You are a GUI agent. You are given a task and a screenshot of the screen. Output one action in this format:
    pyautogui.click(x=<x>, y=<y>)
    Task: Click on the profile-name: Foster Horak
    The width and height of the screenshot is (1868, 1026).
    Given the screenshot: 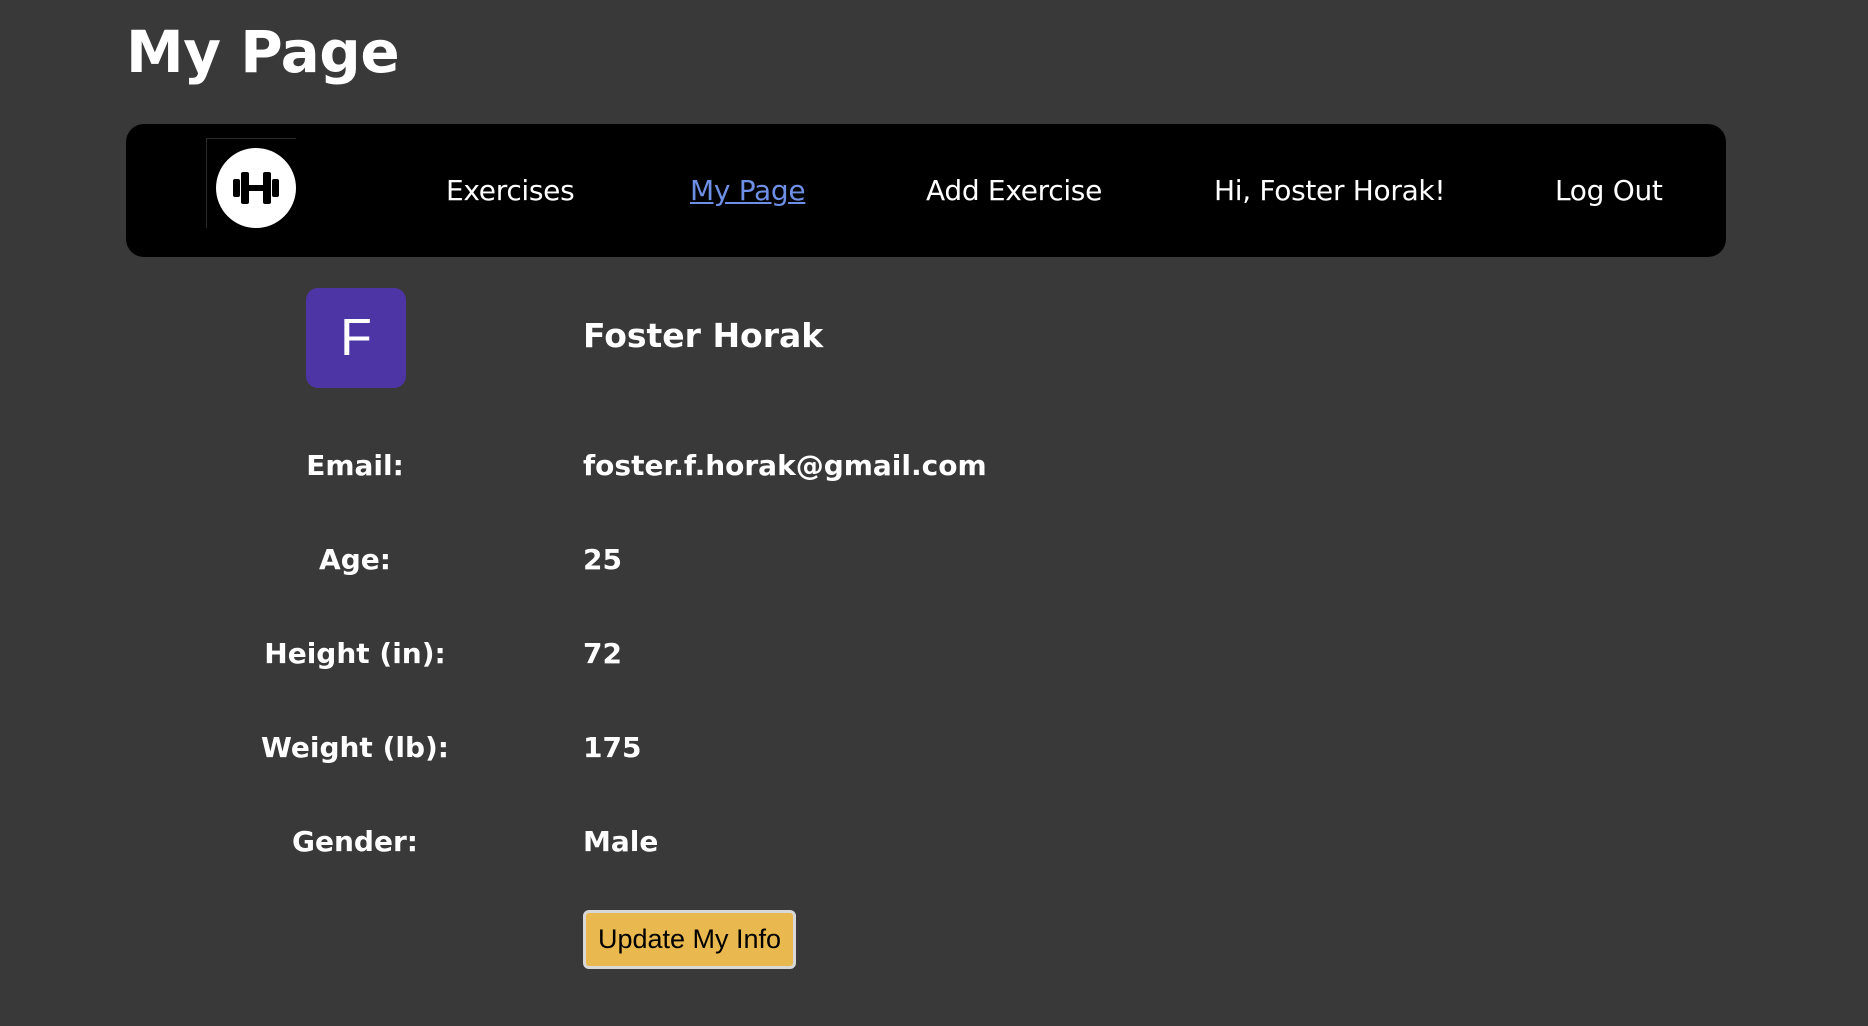 What is the action you would take?
    pyautogui.click(x=703, y=335)
    